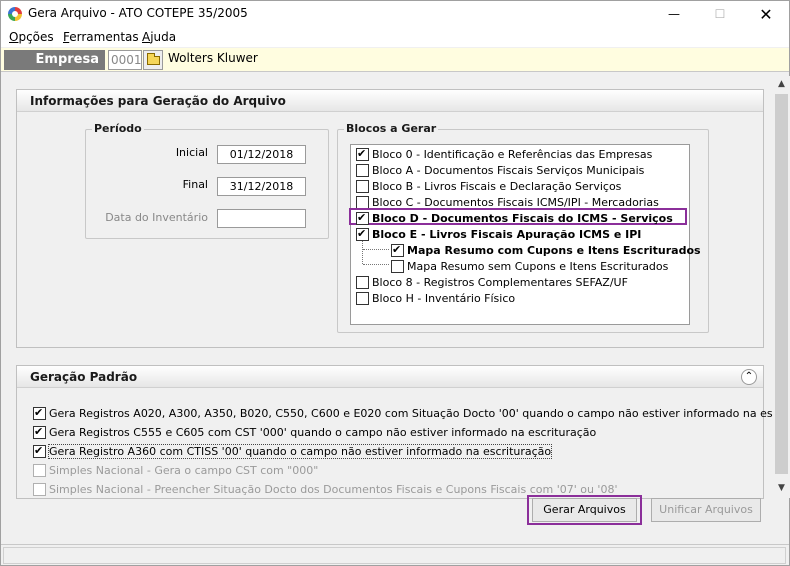 The image size is (790, 566). Describe the element at coordinates (781, 84) in the screenshot. I see `scroll-up-icon: ▲` at that location.